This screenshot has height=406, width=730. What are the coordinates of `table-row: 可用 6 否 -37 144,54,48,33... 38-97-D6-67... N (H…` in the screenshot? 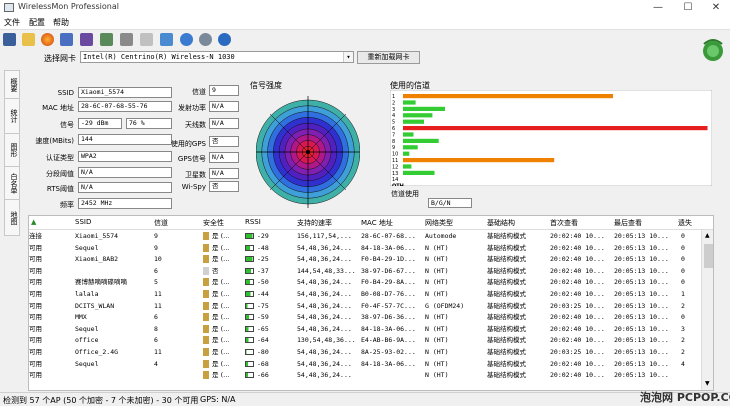 It's located at (365, 272).